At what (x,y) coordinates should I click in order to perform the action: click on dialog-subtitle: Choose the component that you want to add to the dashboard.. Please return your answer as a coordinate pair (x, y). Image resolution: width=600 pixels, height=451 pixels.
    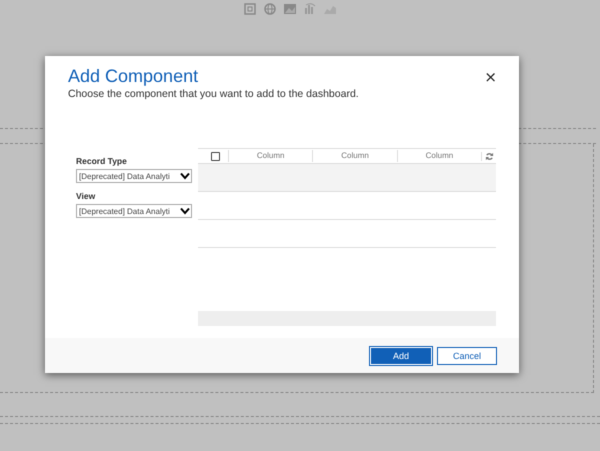
    Looking at the image, I should click on (214, 94).